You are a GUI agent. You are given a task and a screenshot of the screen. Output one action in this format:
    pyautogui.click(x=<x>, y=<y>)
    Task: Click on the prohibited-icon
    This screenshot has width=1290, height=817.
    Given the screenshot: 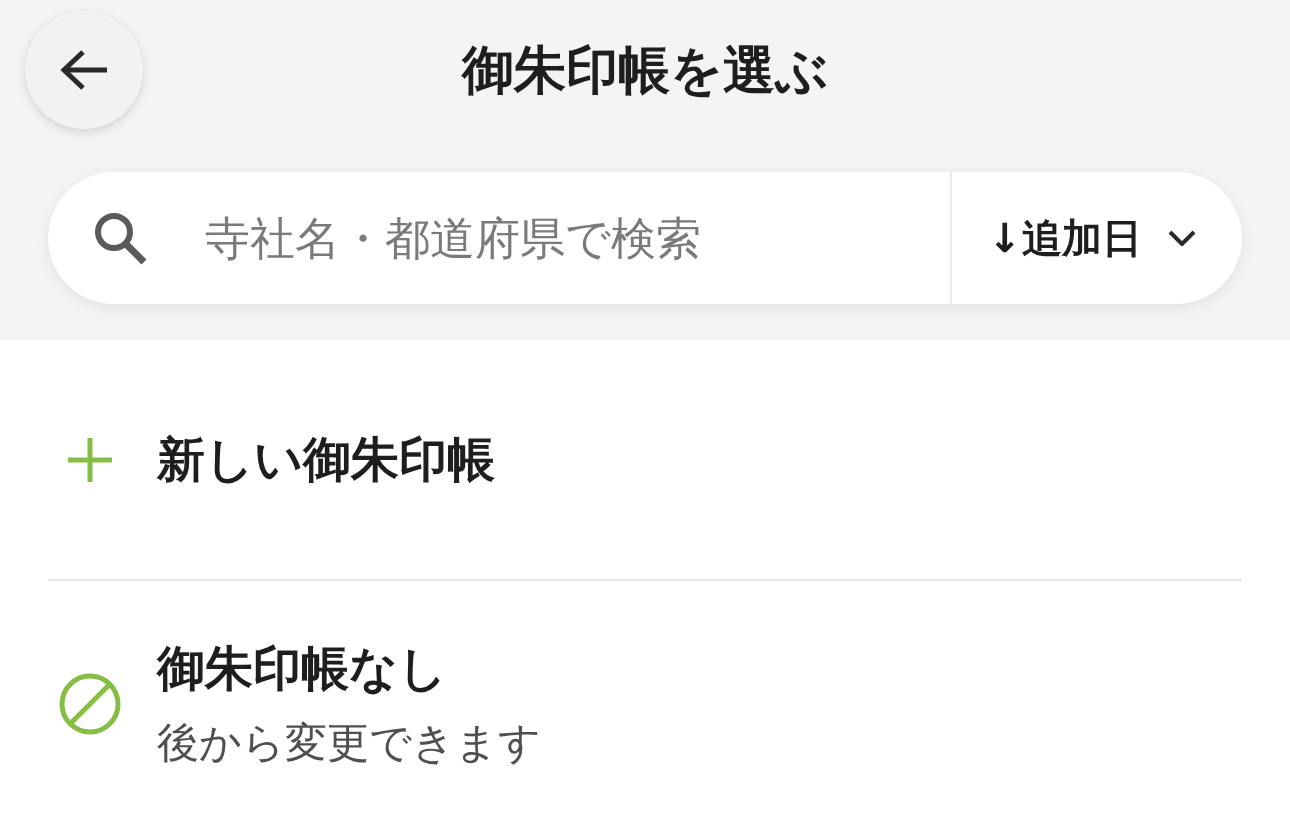 What is the action you would take?
    pyautogui.click(x=90, y=703)
    